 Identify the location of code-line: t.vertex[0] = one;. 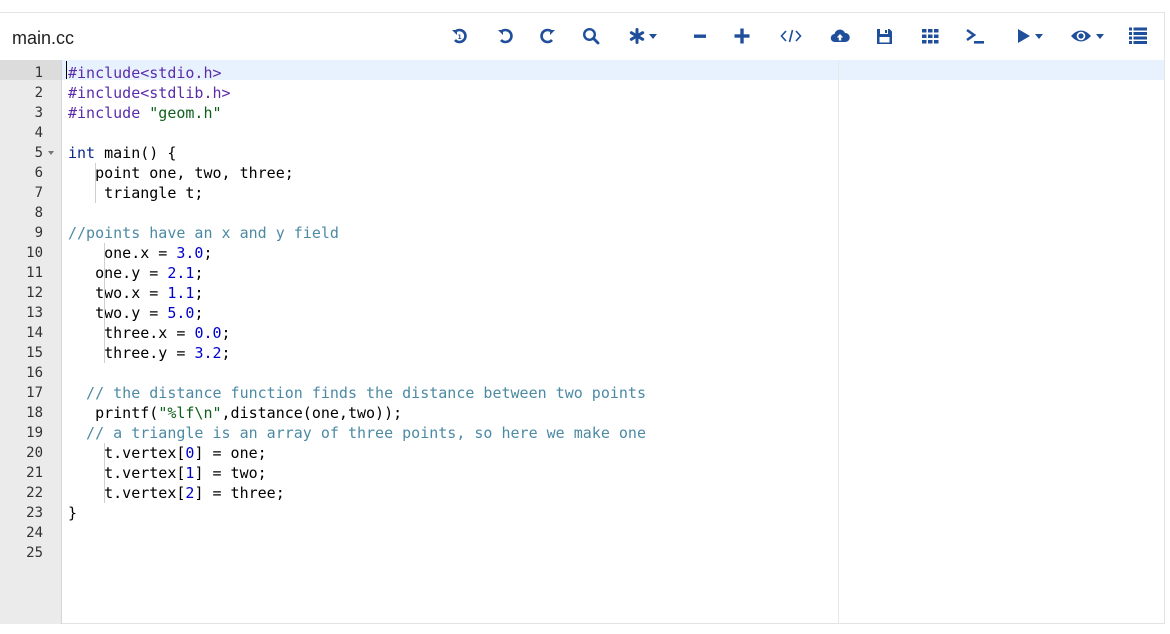
(167, 453).